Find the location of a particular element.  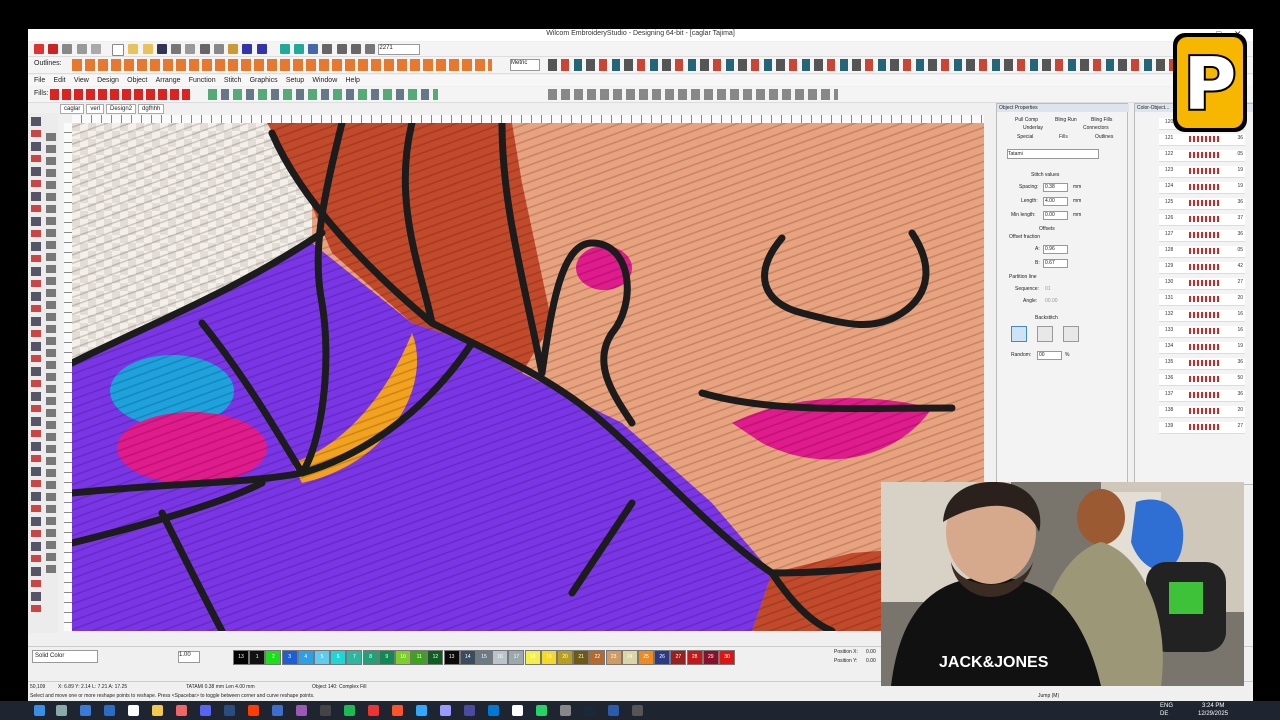

color-object-row: 128 05 is located at coordinates (1202, 252).